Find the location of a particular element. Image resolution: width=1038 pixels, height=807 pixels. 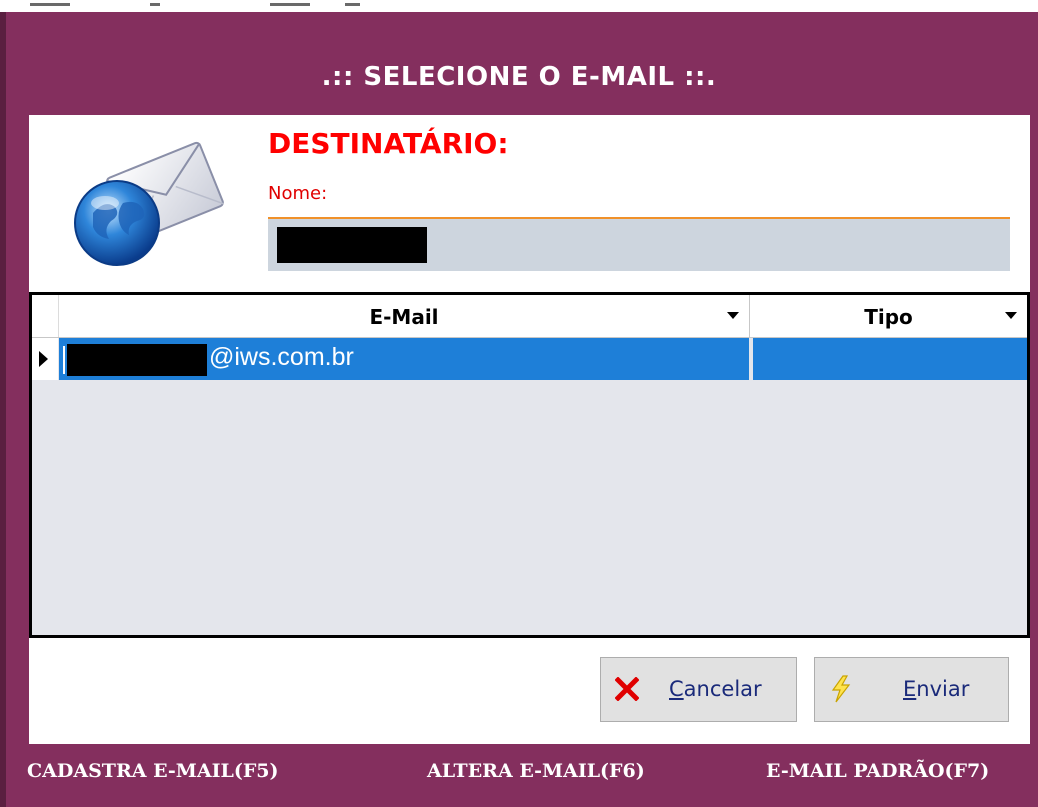

send-button-label: Enviar is located at coordinates (936, 689).